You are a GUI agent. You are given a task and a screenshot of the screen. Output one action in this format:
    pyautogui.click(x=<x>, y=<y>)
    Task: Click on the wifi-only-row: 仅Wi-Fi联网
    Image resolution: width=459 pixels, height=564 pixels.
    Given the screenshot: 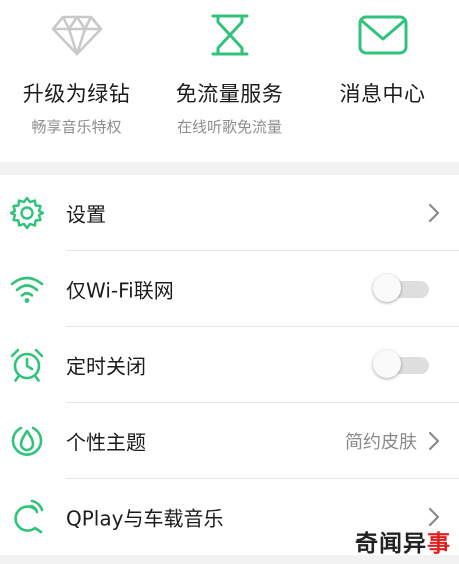 What is the action you would take?
    pyautogui.click(x=229, y=289)
    